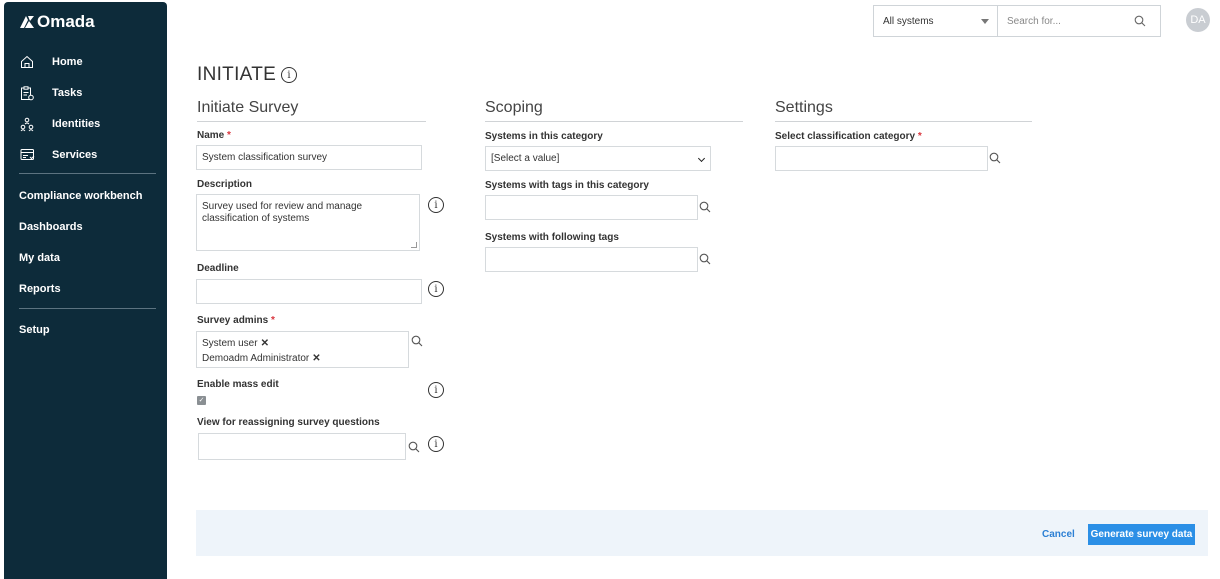 Image resolution: width=1220 pixels, height=579 pixels. I want to click on identities-icon, so click(27, 124).